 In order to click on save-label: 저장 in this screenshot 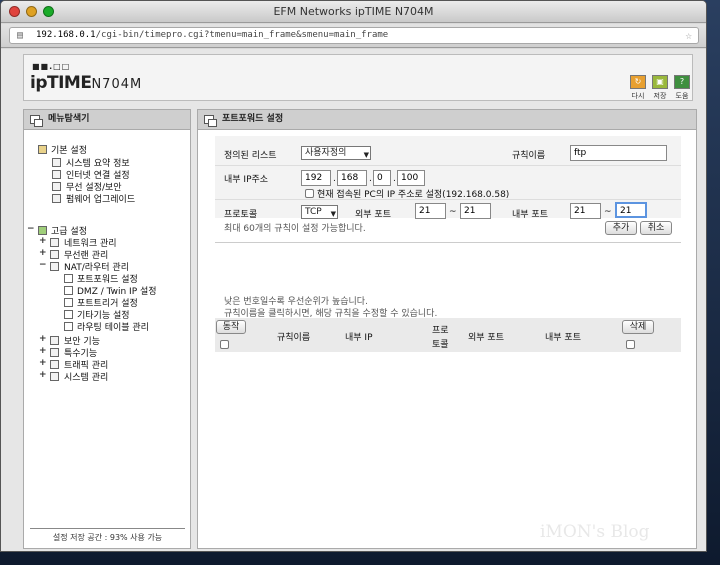, I will do `click(660, 96)`.